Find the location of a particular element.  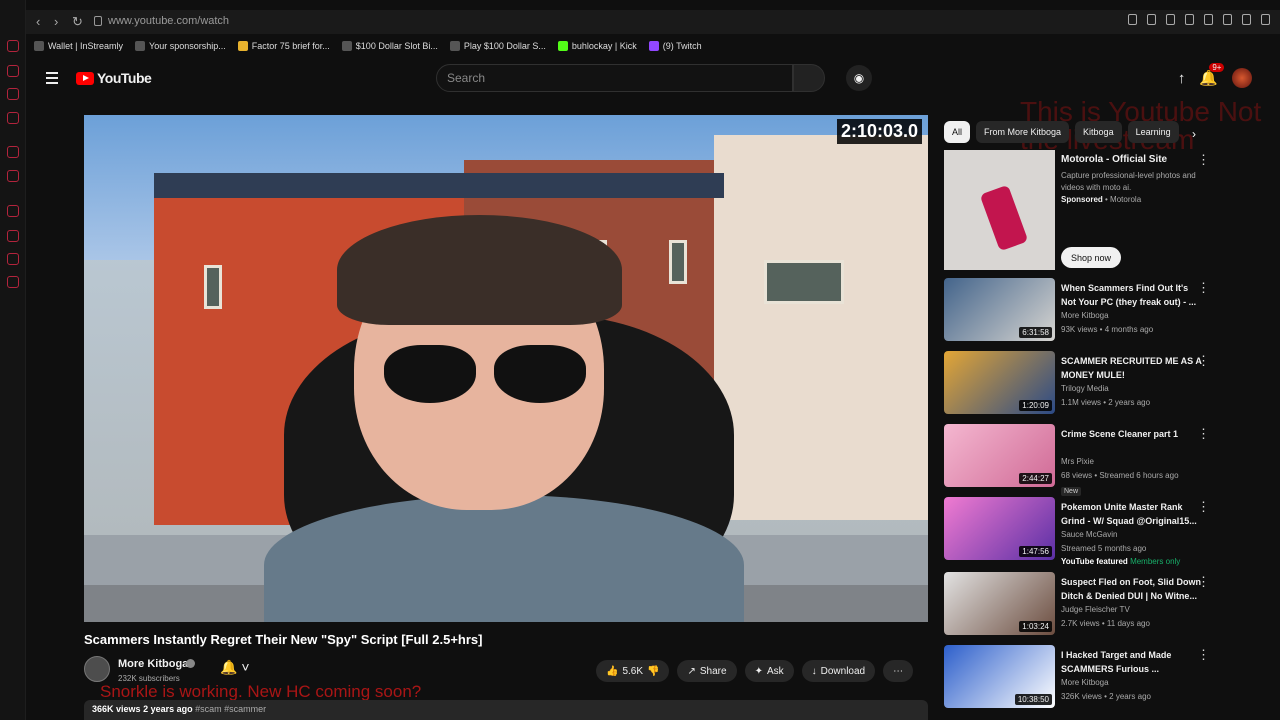

bookmark: Wallet | InStreamly is located at coordinates (78, 46).